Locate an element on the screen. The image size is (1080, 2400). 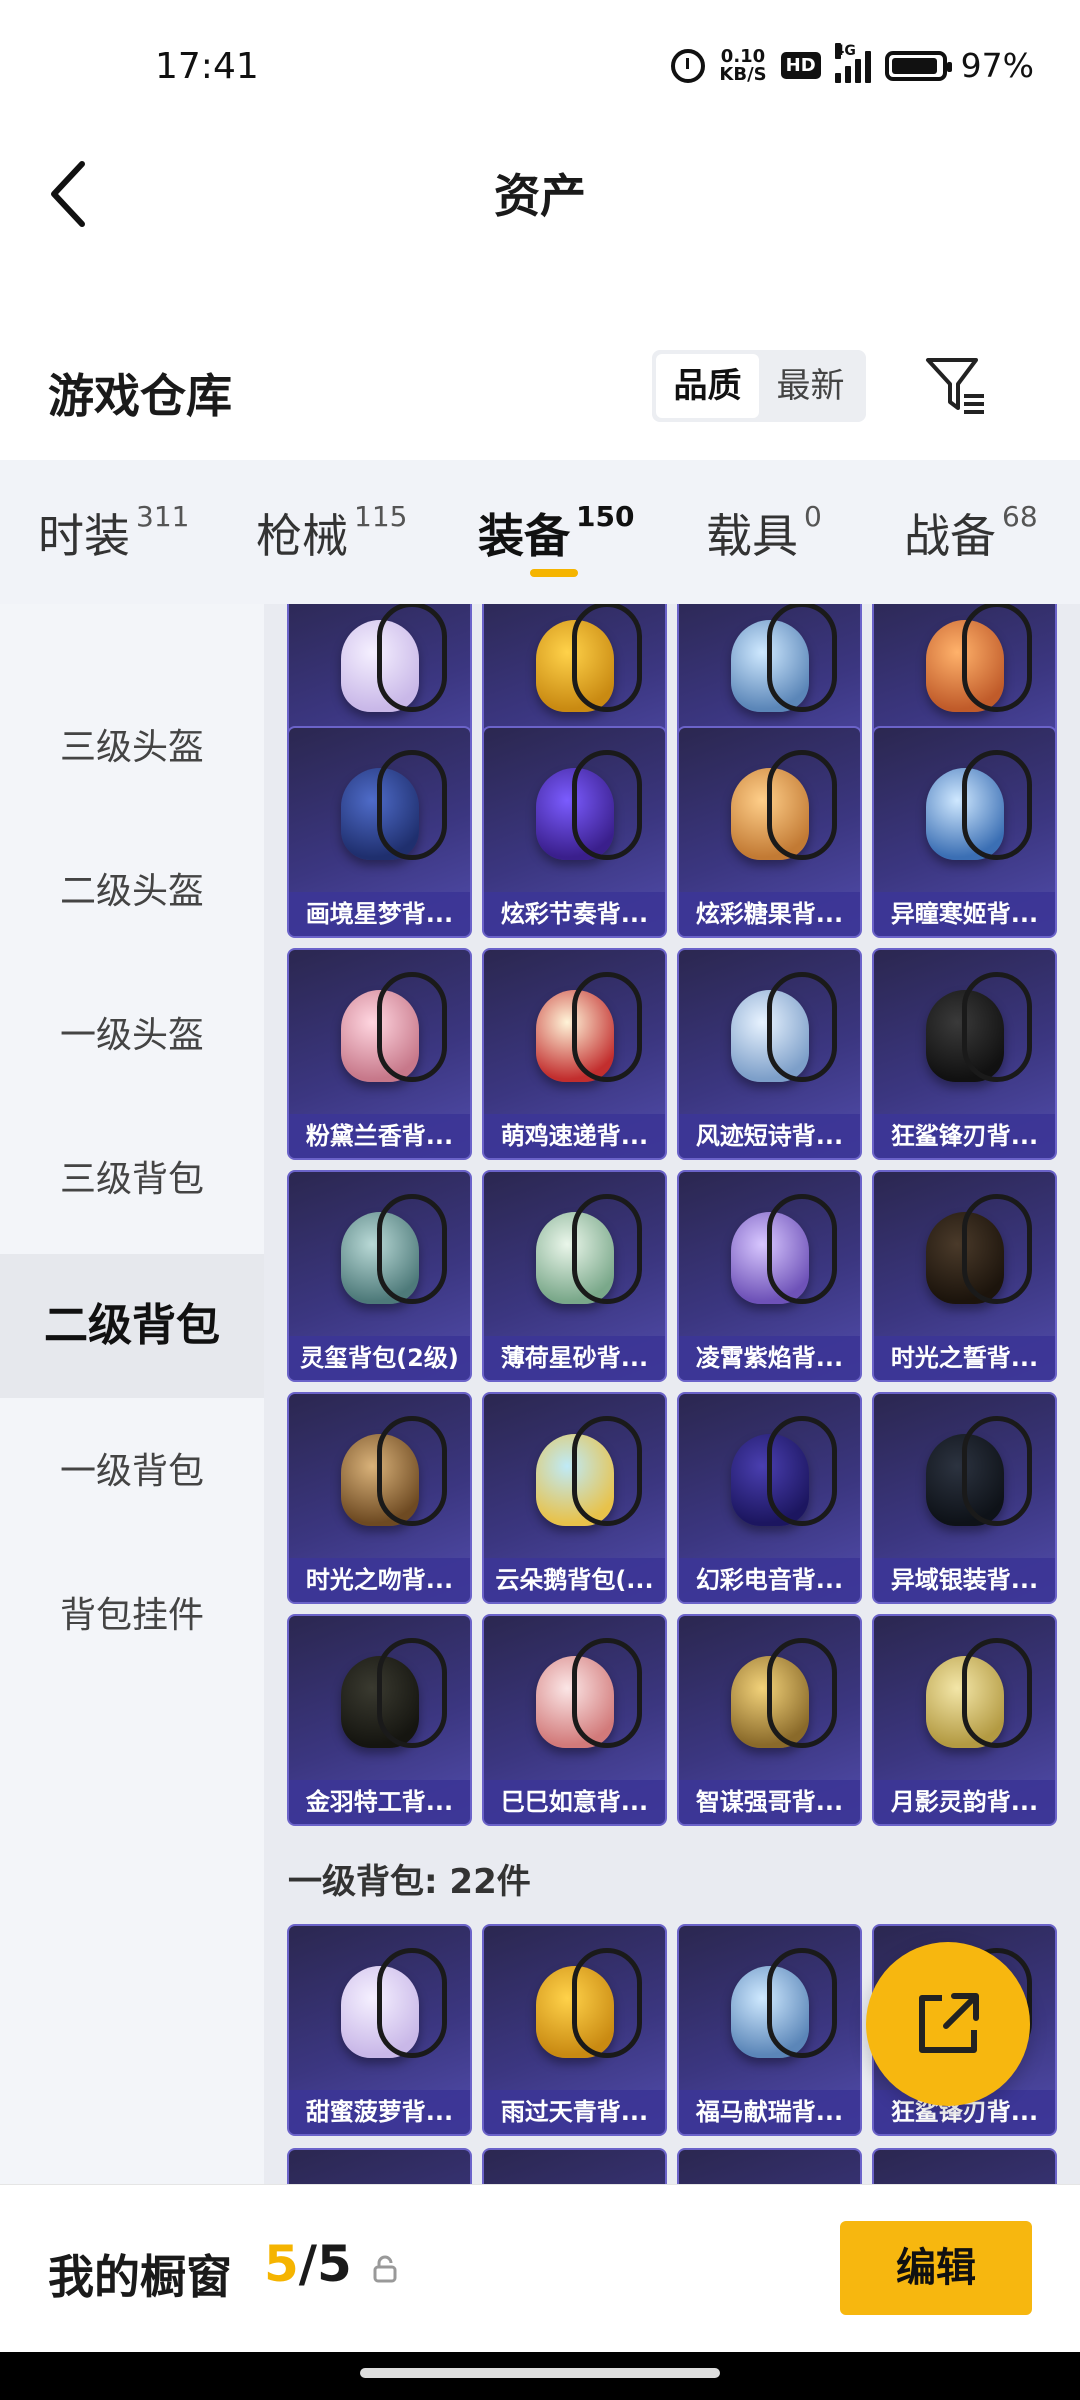
sidebar-item-lv1-helmet: 一级头盔 is located at coordinates (132, 1036).